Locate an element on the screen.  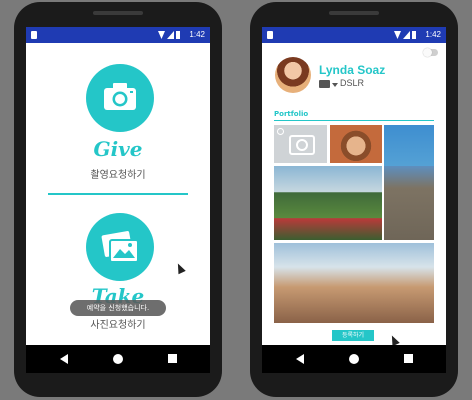
take-subtitle: 사진요청하기 is located at coordinates (118, 325).